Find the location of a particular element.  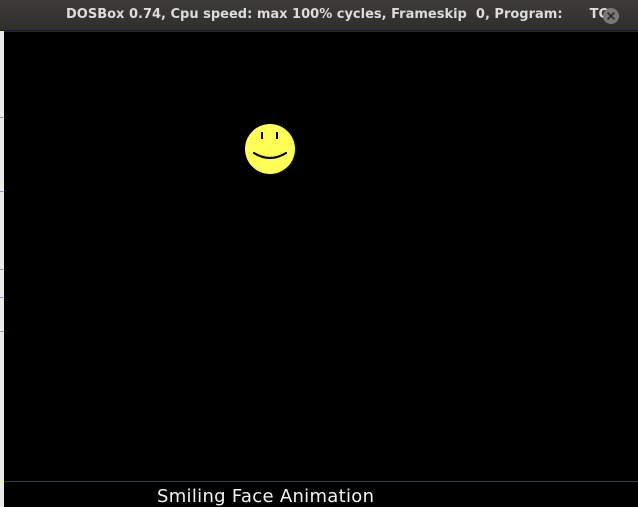

close-icon is located at coordinates (611, 16).